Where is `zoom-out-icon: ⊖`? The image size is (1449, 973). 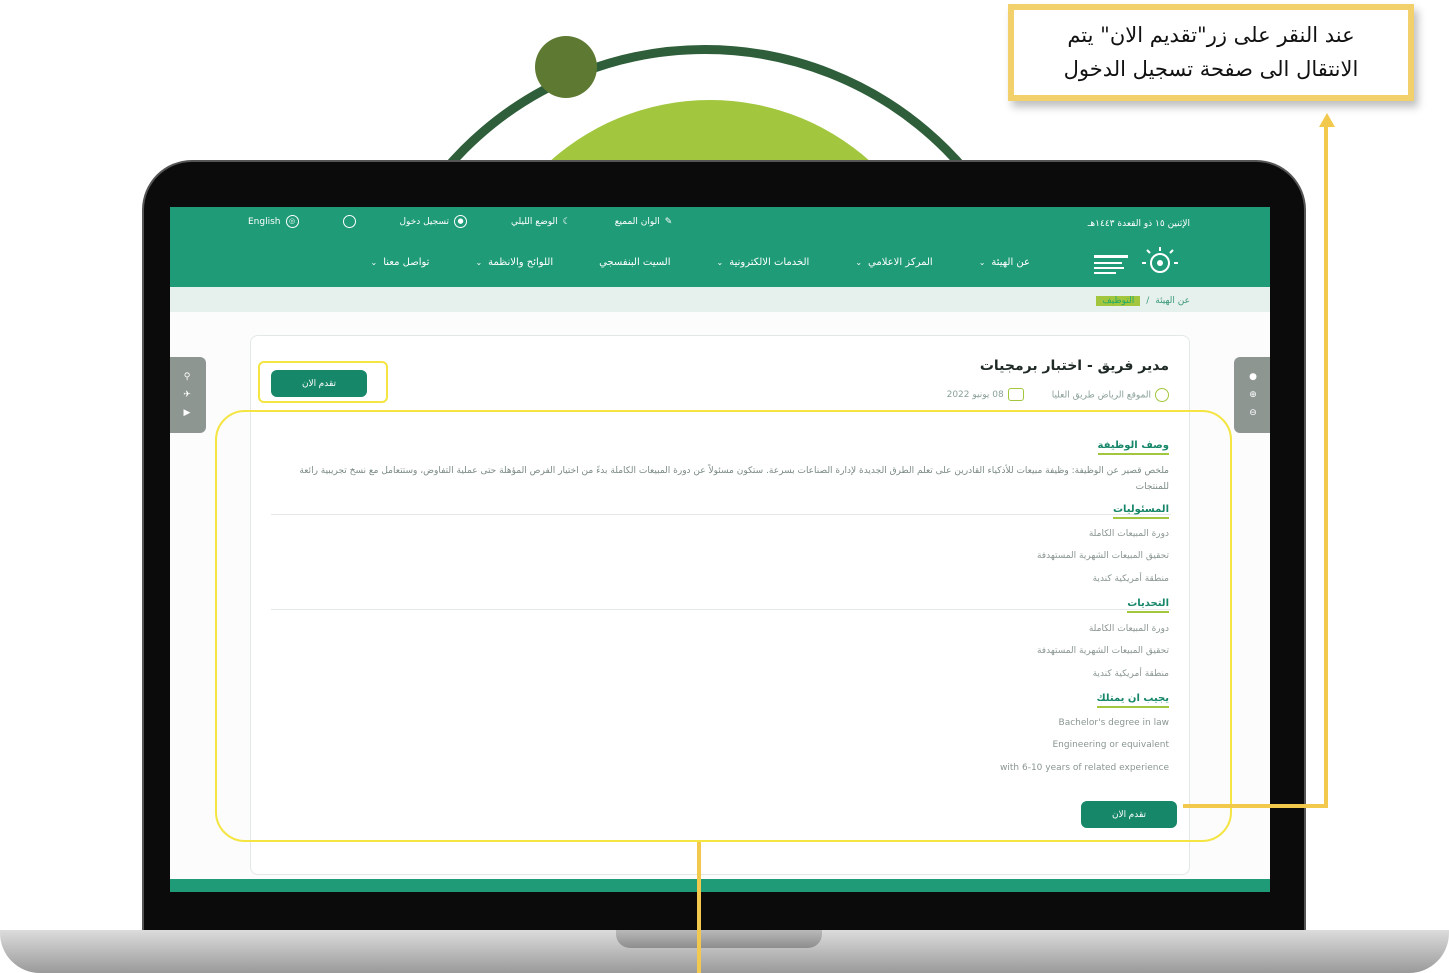
zoom-out-icon: ⊖ is located at coordinates (1253, 413).